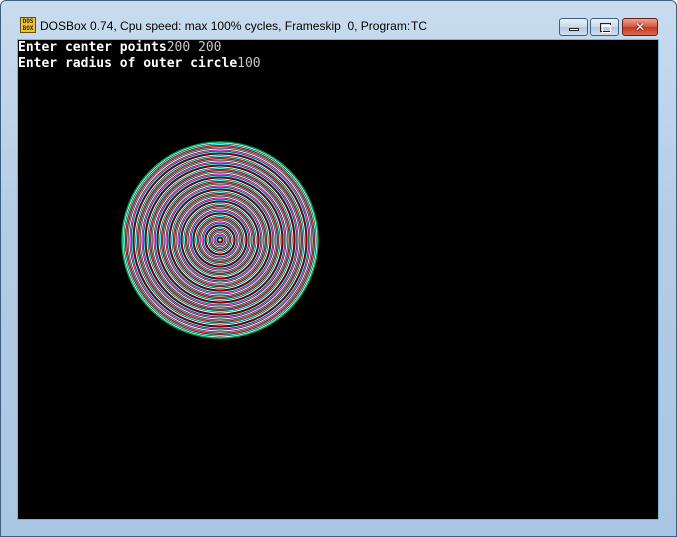 The width and height of the screenshot is (677, 537). I want to click on center-prompt: Enter center points, so click(92, 47).